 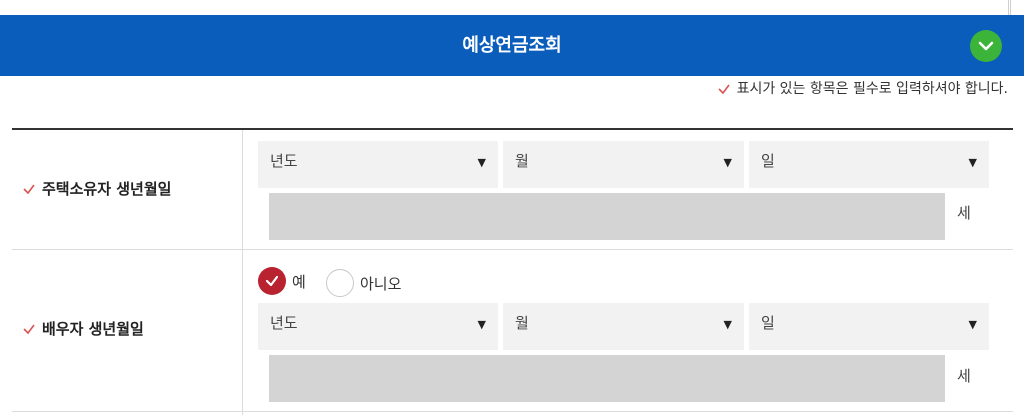 What do you see at coordinates (623, 326) in the screenshot?
I see `spouse-month-select: 월 ▼` at bounding box center [623, 326].